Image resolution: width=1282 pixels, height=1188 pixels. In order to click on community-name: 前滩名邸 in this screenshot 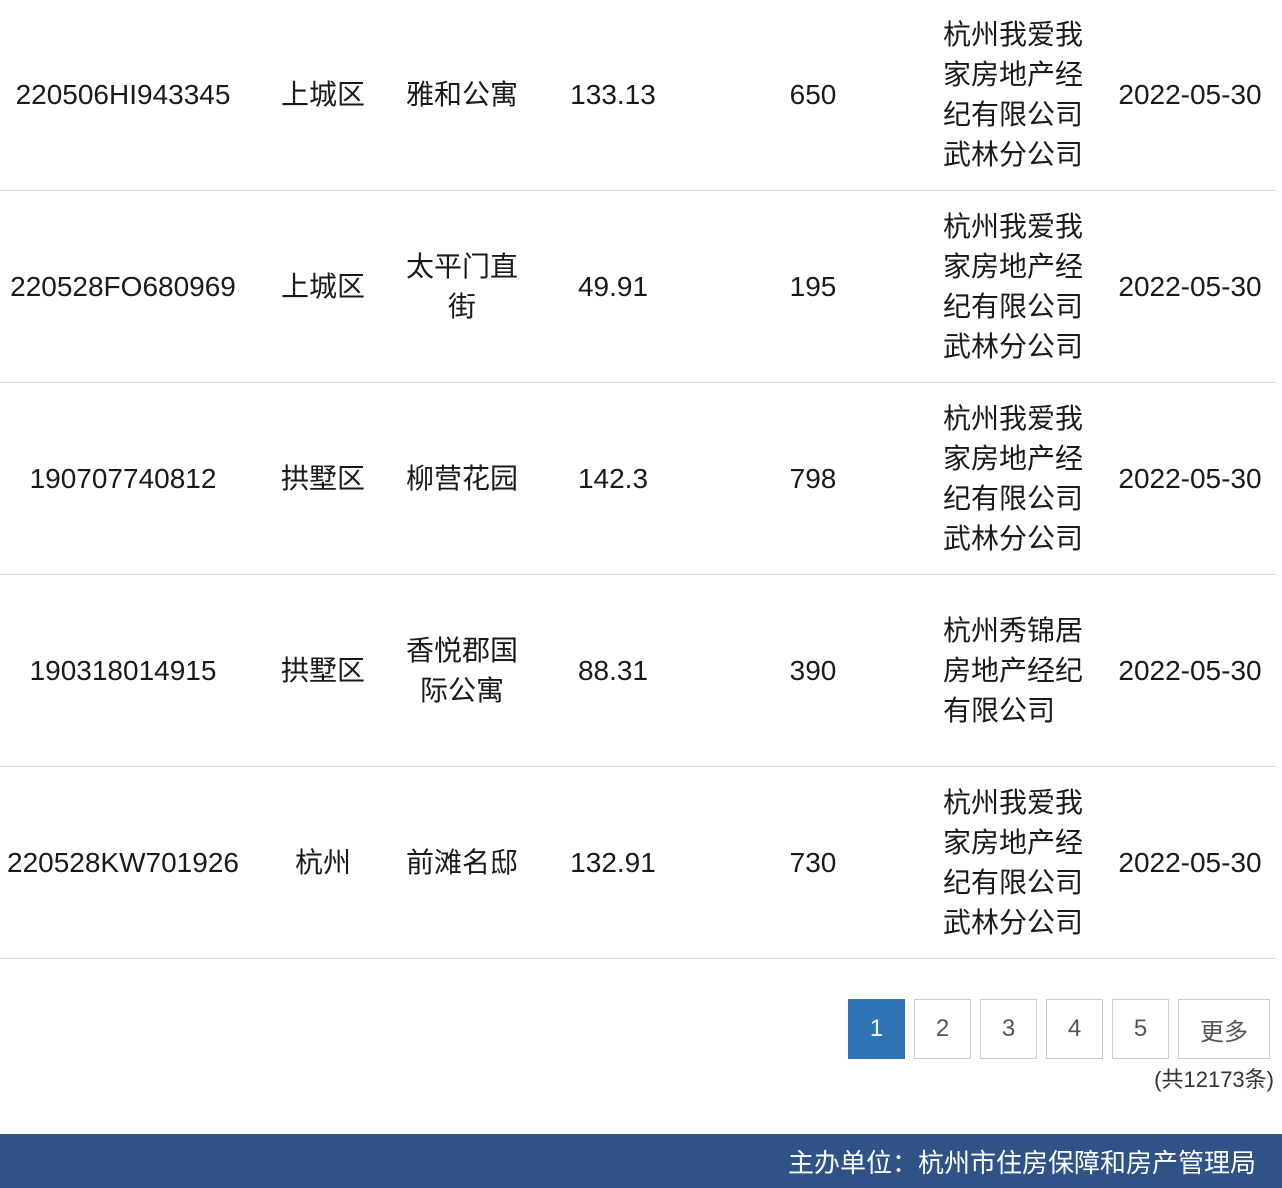, I will do `click(462, 862)`.